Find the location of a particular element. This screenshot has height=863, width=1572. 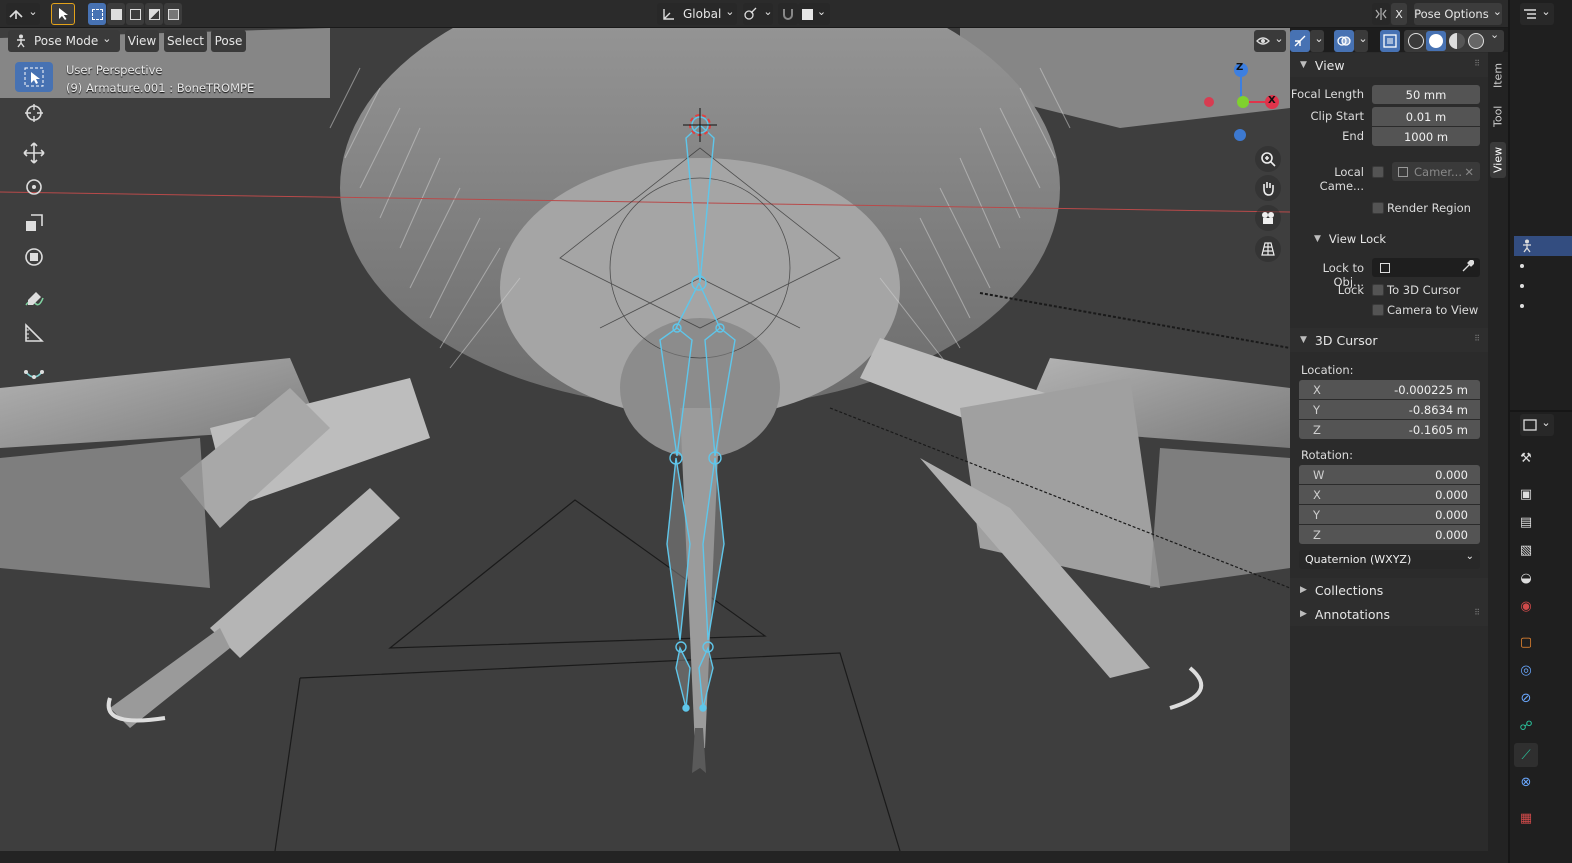

view-layer-properties-icon: ▧ is located at coordinates (1526, 550).